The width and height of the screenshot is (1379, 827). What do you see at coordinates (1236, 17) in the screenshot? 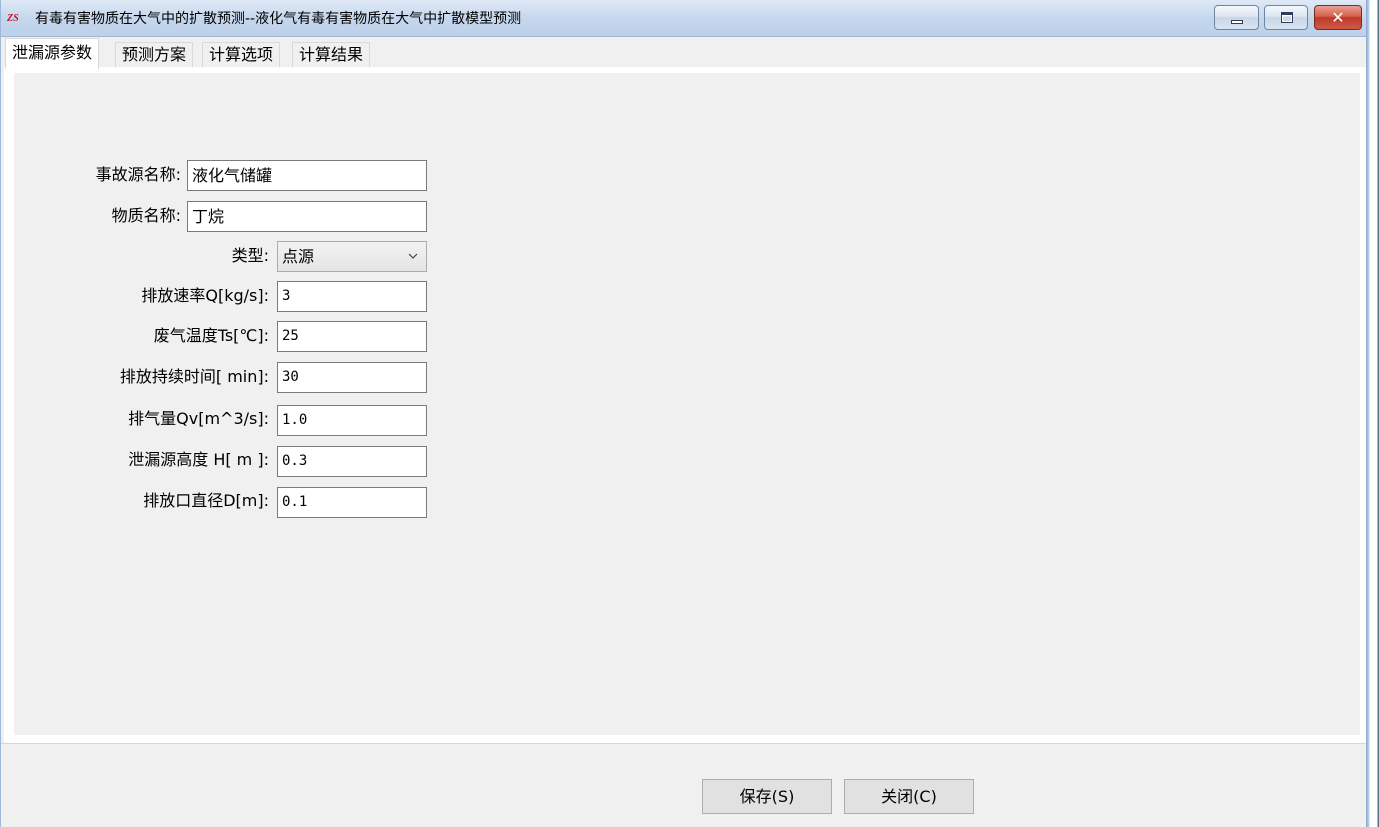
I see `minimize-button` at bounding box center [1236, 17].